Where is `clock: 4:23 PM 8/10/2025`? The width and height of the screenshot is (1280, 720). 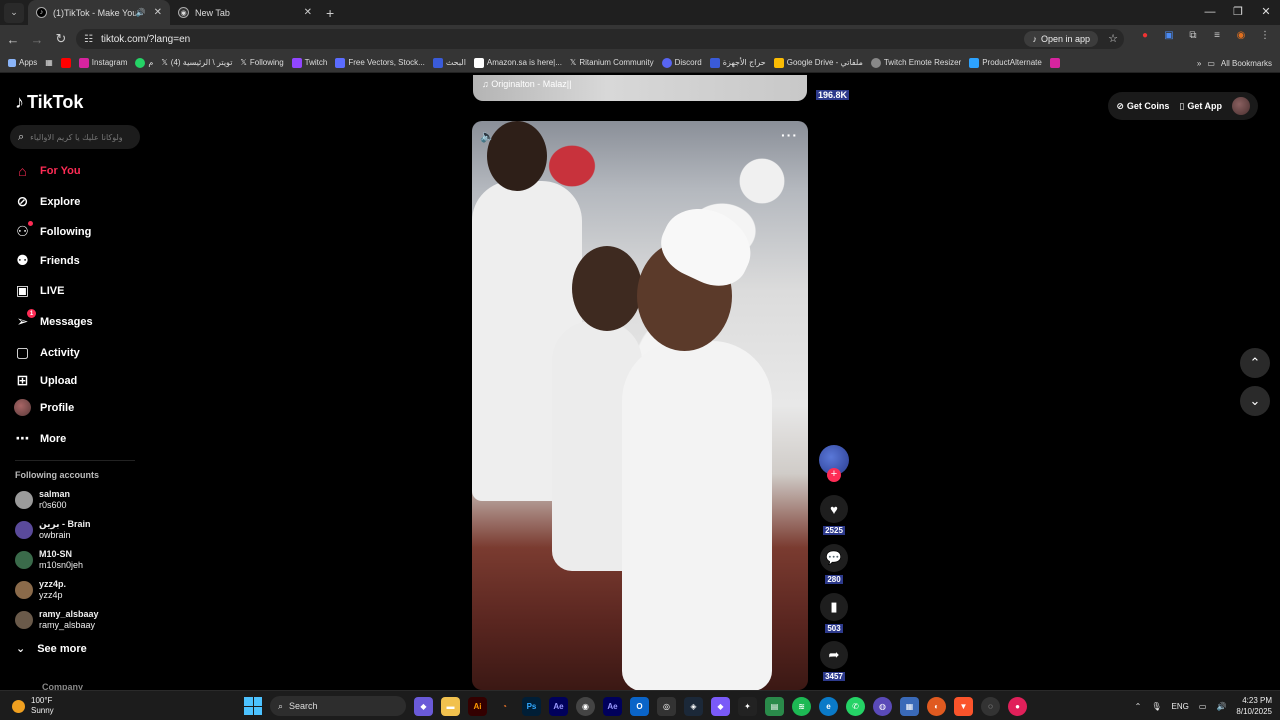 clock: 4:23 PM 8/10/2025 is located at coordinates (1254, 706).